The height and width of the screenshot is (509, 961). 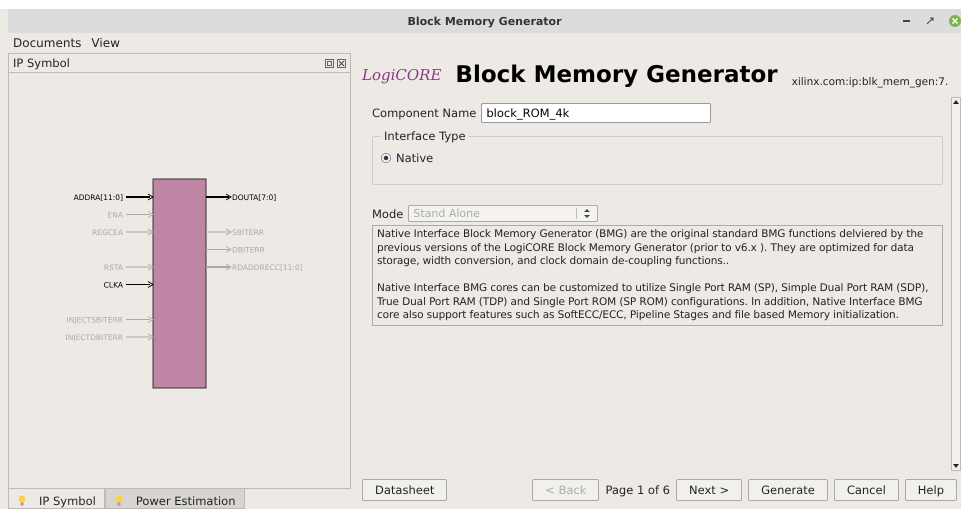 I want to click on panel-tab: Power Estimation, so click(x=174, y=499).